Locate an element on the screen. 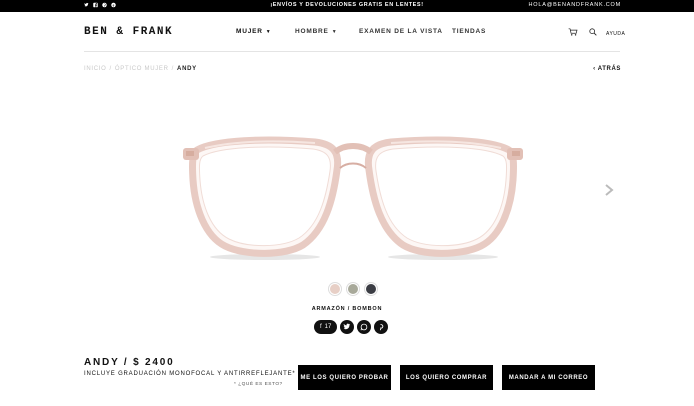 Image resolution: width=694 pixels, height=406 pixels. swatch-olive is located at coordinates (353, 289).